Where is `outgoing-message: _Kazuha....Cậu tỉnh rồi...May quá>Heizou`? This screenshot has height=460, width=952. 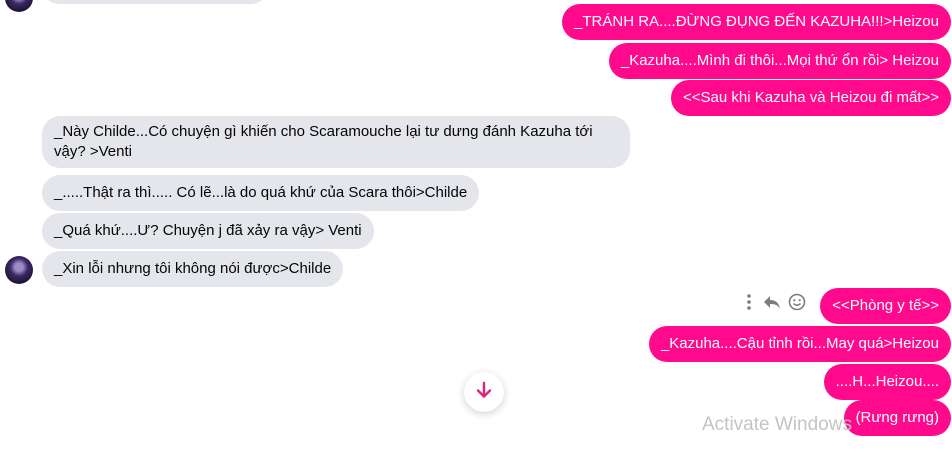 outgoing-message: _Kazuha....Cậu tỉnh rồi...May quá>Heizou is located at coordinates (799, 344).